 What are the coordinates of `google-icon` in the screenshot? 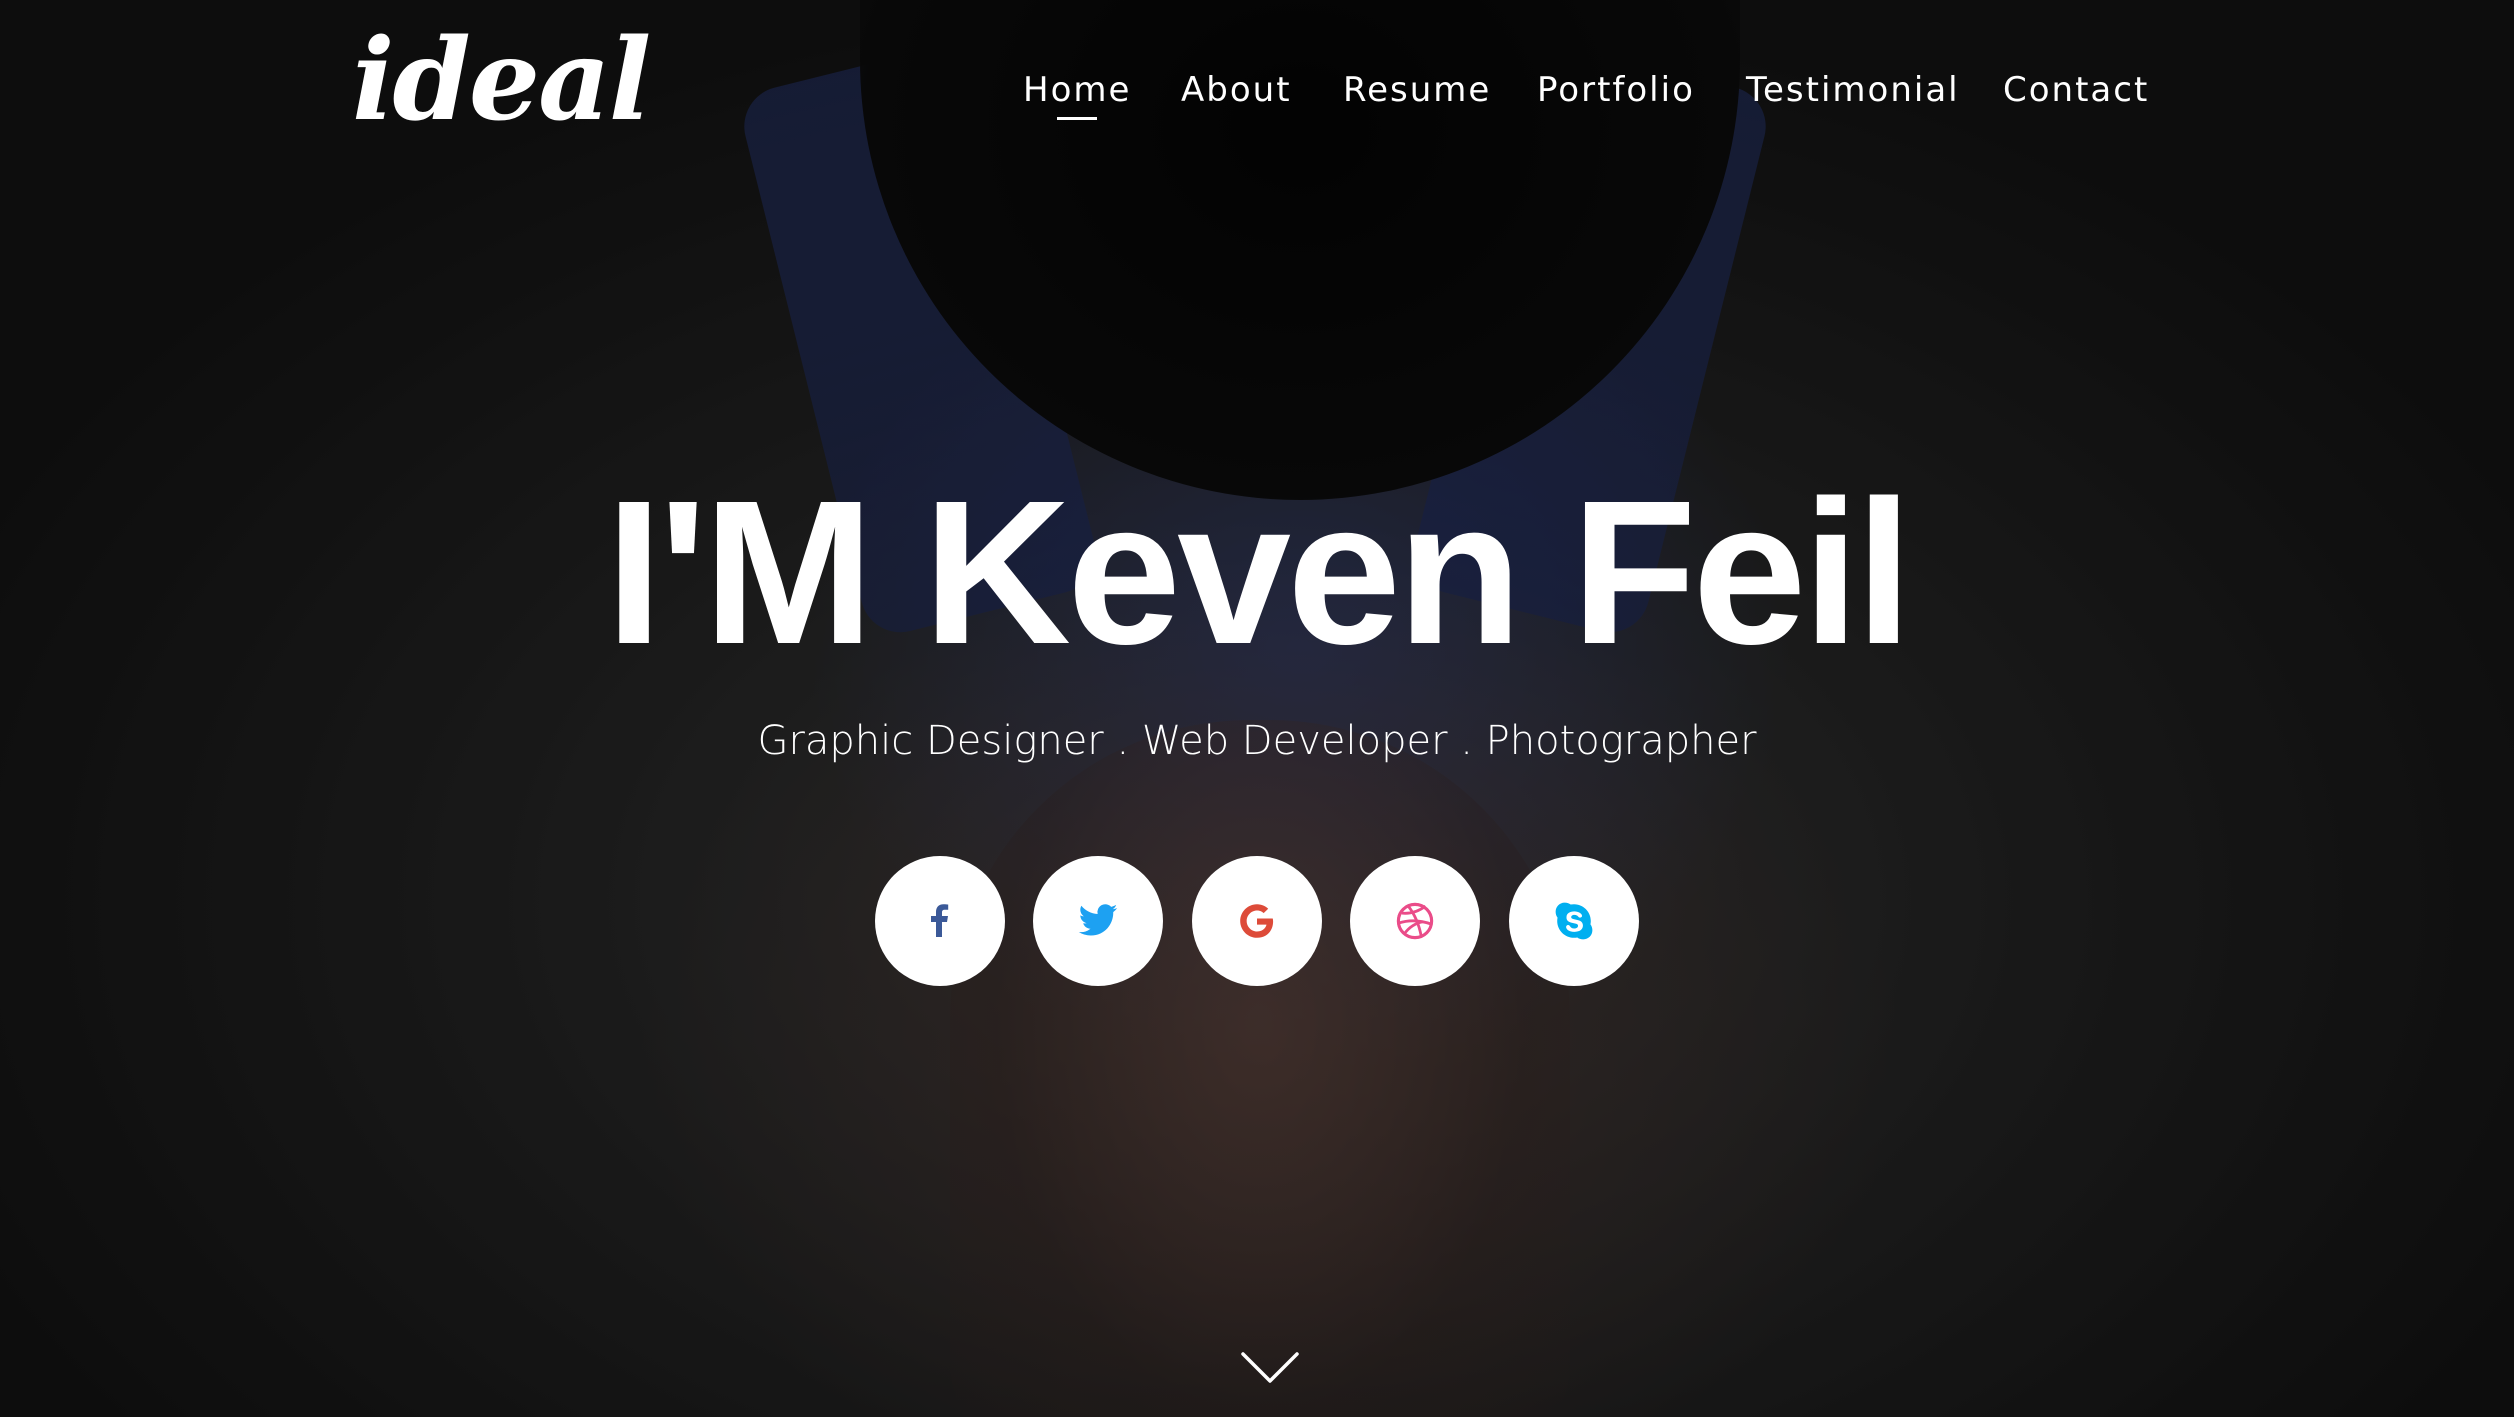 It's located at (1257, 921).